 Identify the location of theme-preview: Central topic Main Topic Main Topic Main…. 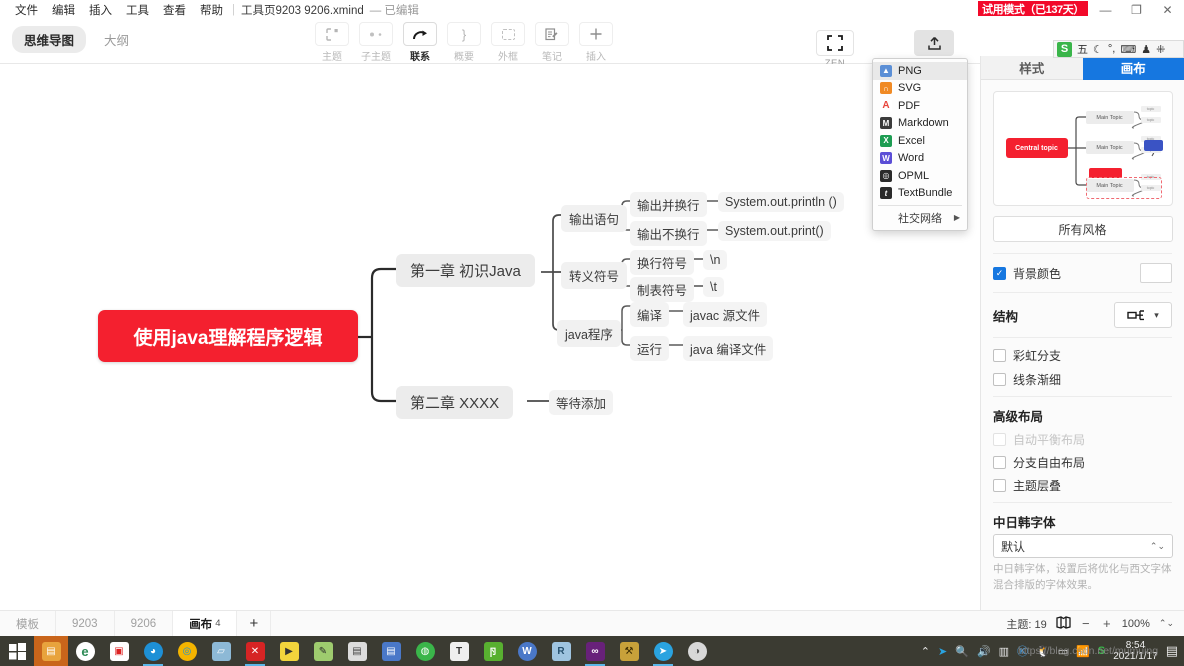
(1082, 148).